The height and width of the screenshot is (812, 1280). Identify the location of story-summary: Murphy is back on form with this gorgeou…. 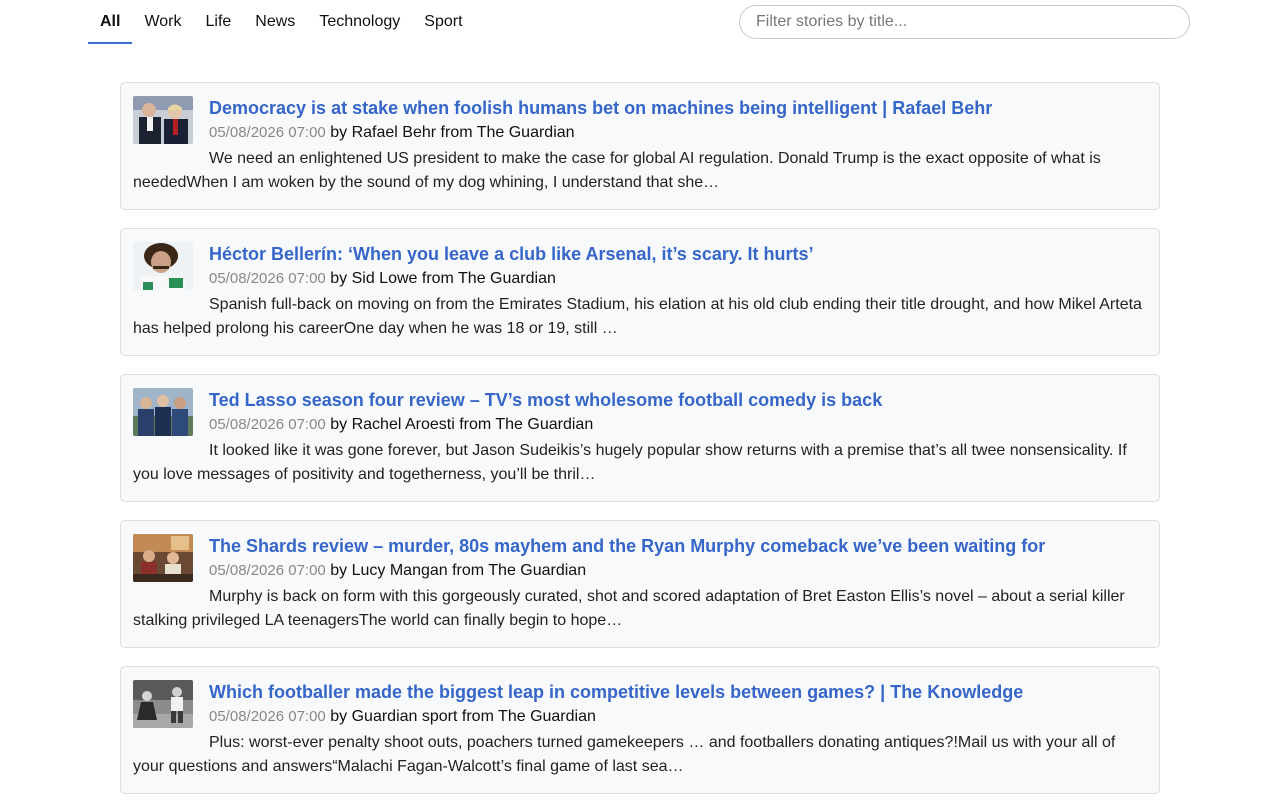
(629, 608).